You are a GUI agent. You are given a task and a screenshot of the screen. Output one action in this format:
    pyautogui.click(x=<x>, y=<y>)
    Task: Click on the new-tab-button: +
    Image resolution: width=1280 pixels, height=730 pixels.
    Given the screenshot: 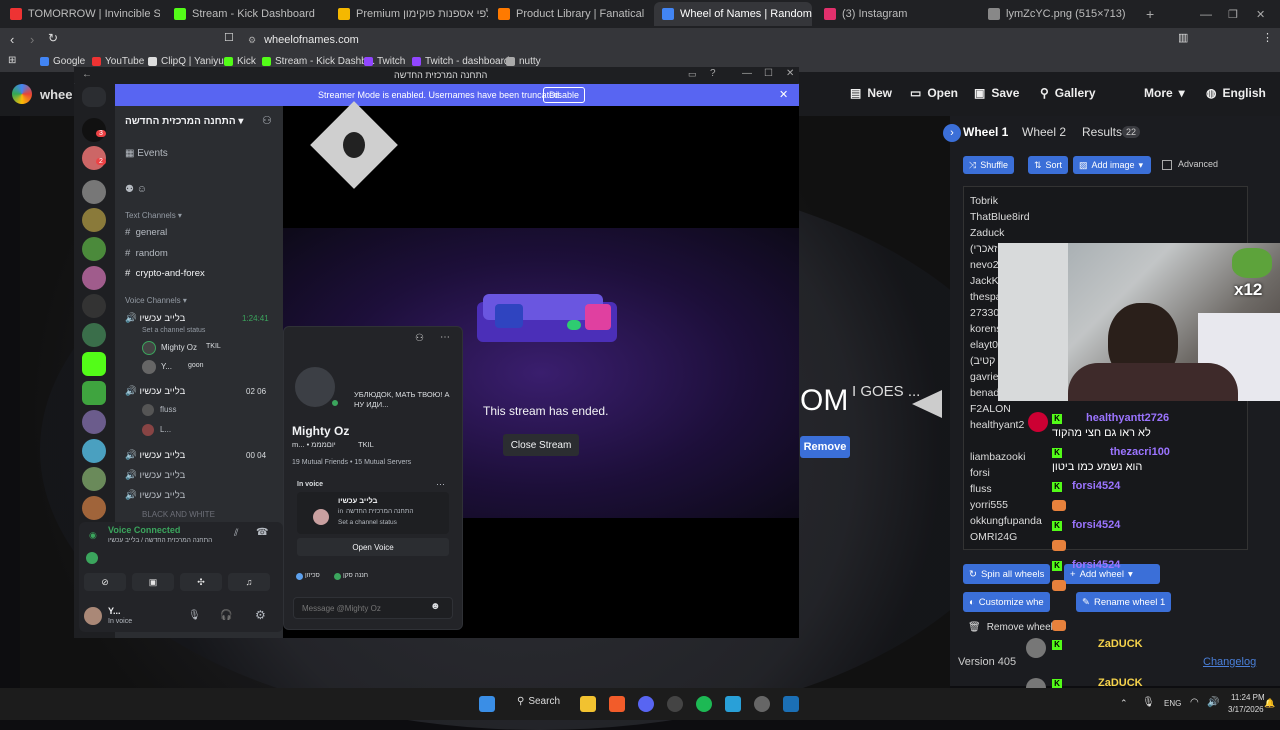 What is the action you would take?
    pyautogui.click(x=1150, y=14)
    